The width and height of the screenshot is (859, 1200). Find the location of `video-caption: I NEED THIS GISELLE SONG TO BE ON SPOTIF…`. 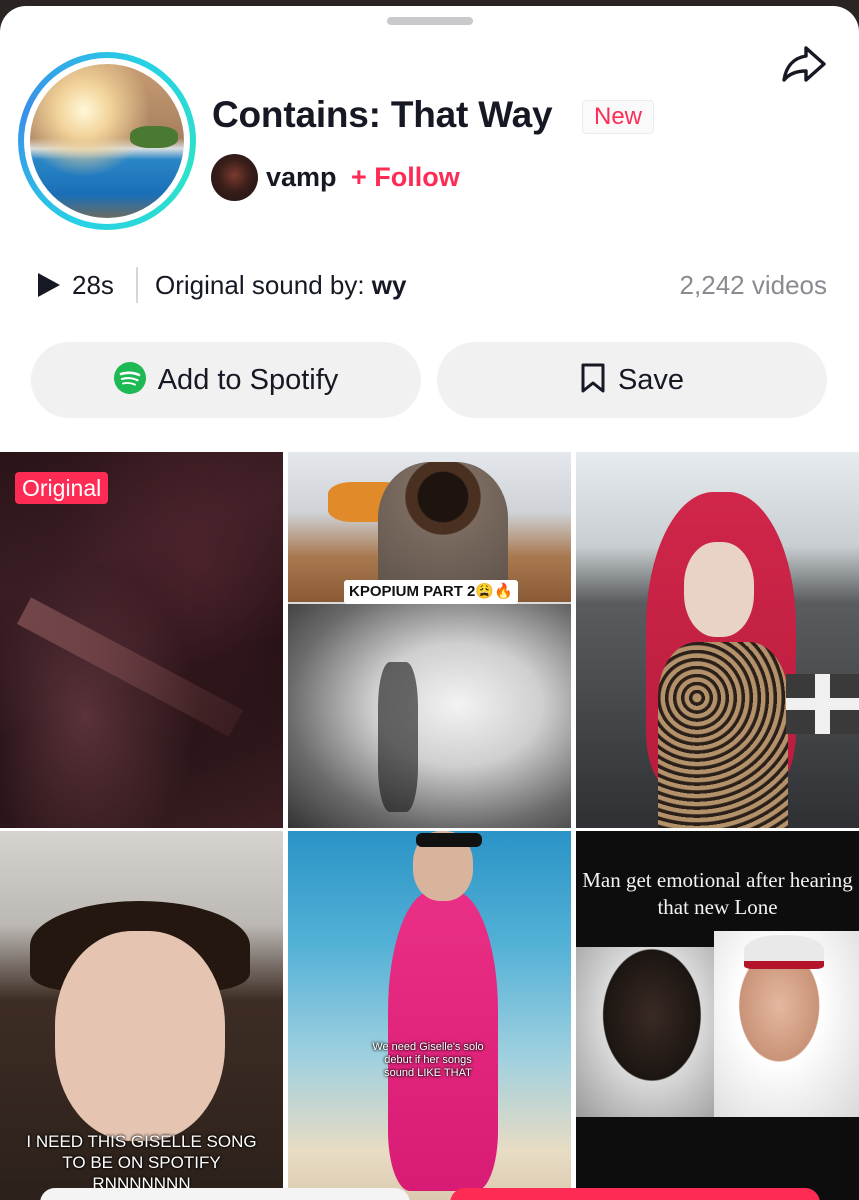

video-caption: I NEED THIS GISELLE SONG TO BE ON SPOTIF… is located at coordinates (141, 1162).